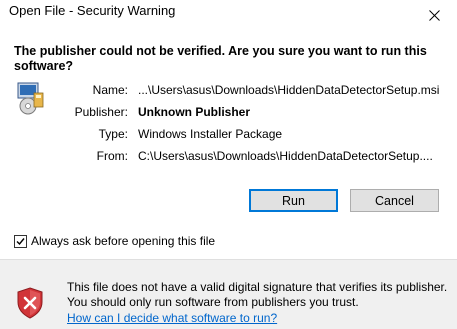  I want to click on detail-value: Unknown Publisher, so click(194, 112).